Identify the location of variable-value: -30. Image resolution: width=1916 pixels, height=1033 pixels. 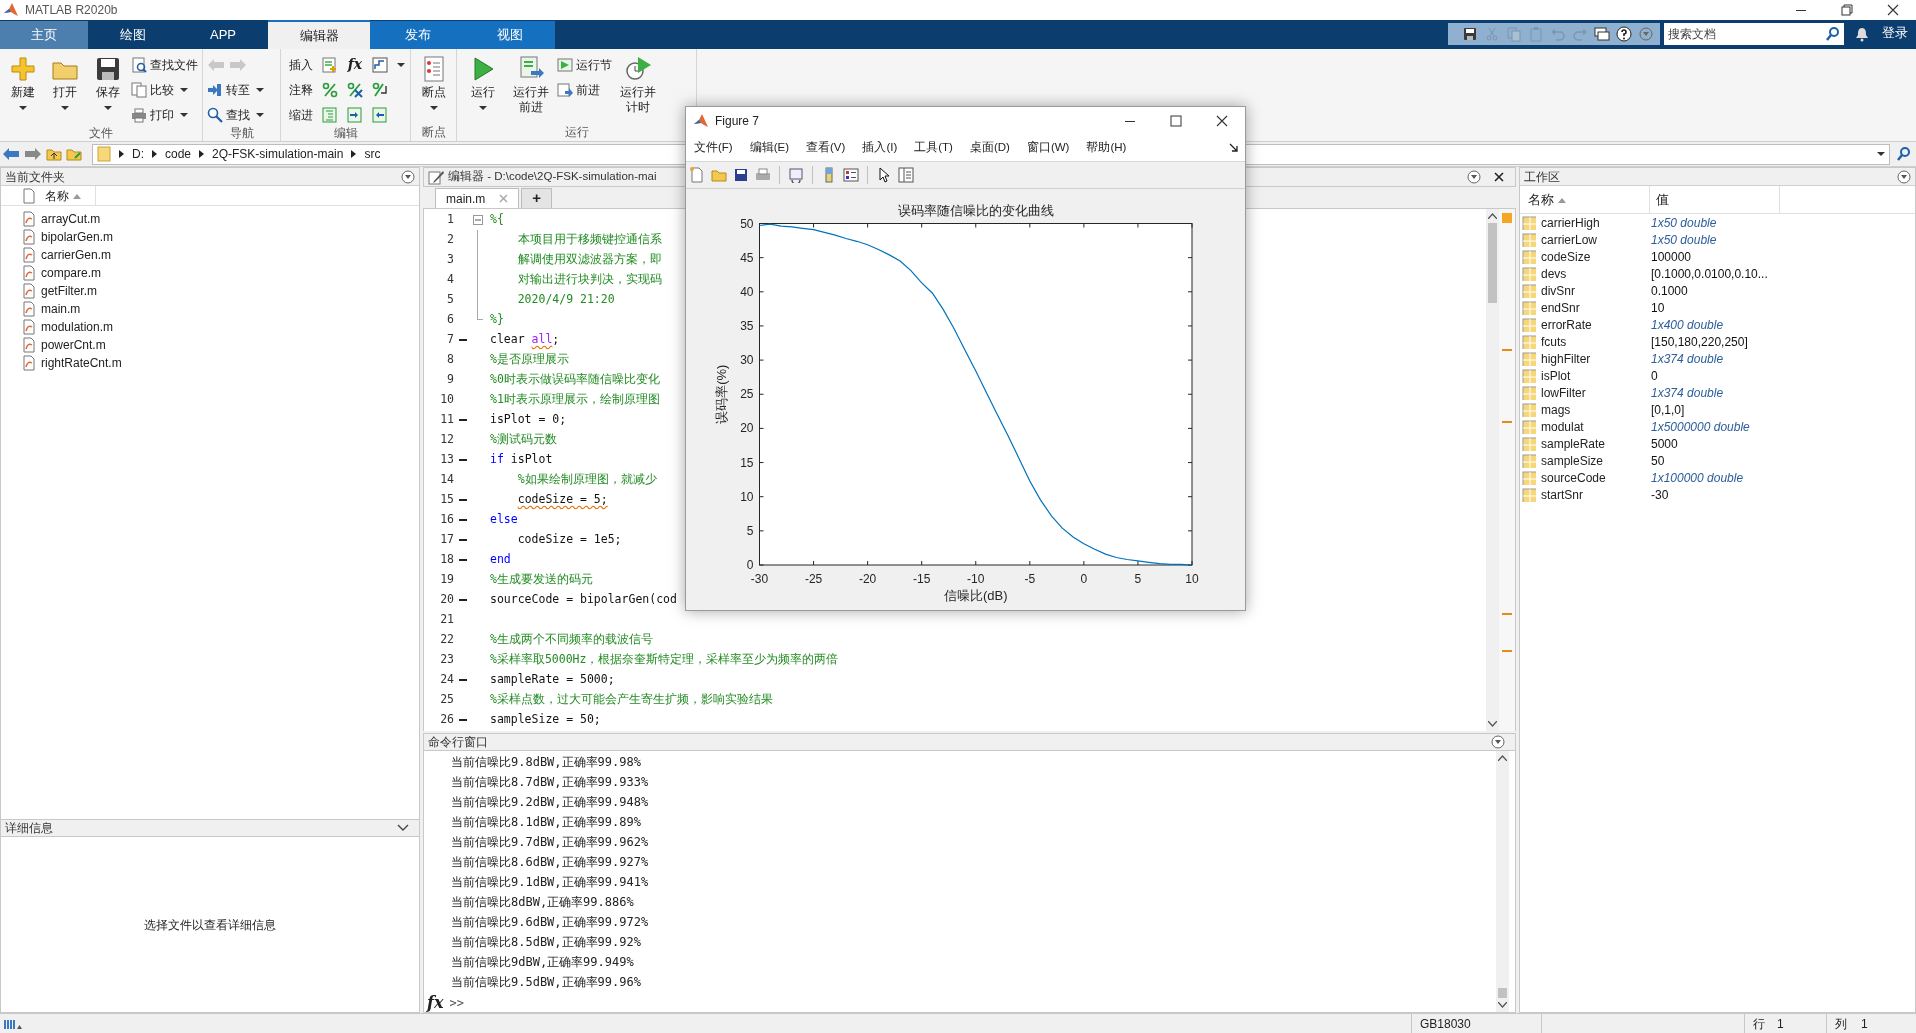
(1660, 495).